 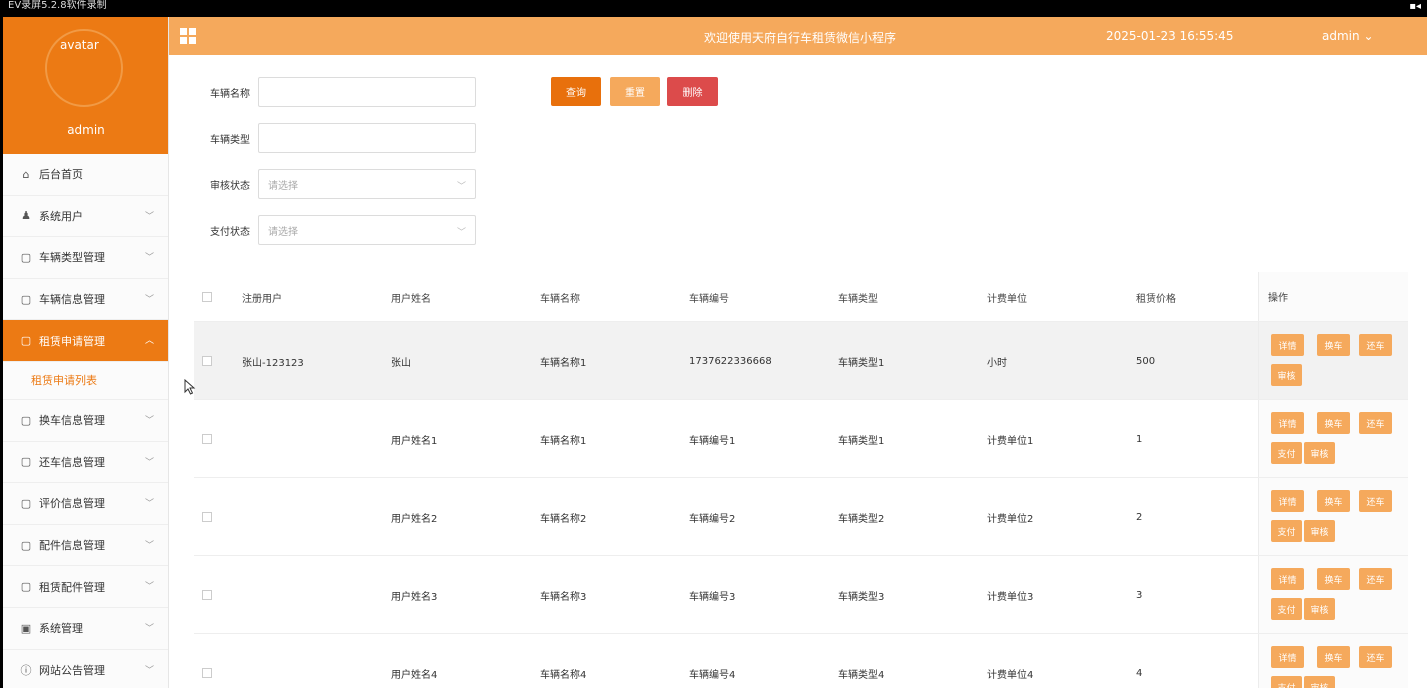 I want to click on table-cell: 用户姓名2, so click(x=414, y=519).